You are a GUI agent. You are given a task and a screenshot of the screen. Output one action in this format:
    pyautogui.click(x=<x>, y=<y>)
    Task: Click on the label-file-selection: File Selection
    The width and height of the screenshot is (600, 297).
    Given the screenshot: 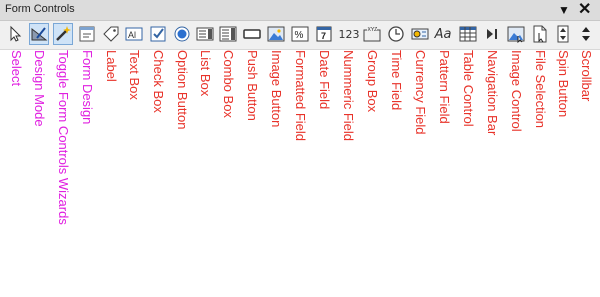 What is the action you would take?
    pyautogui.click(x=540, y=89)
    